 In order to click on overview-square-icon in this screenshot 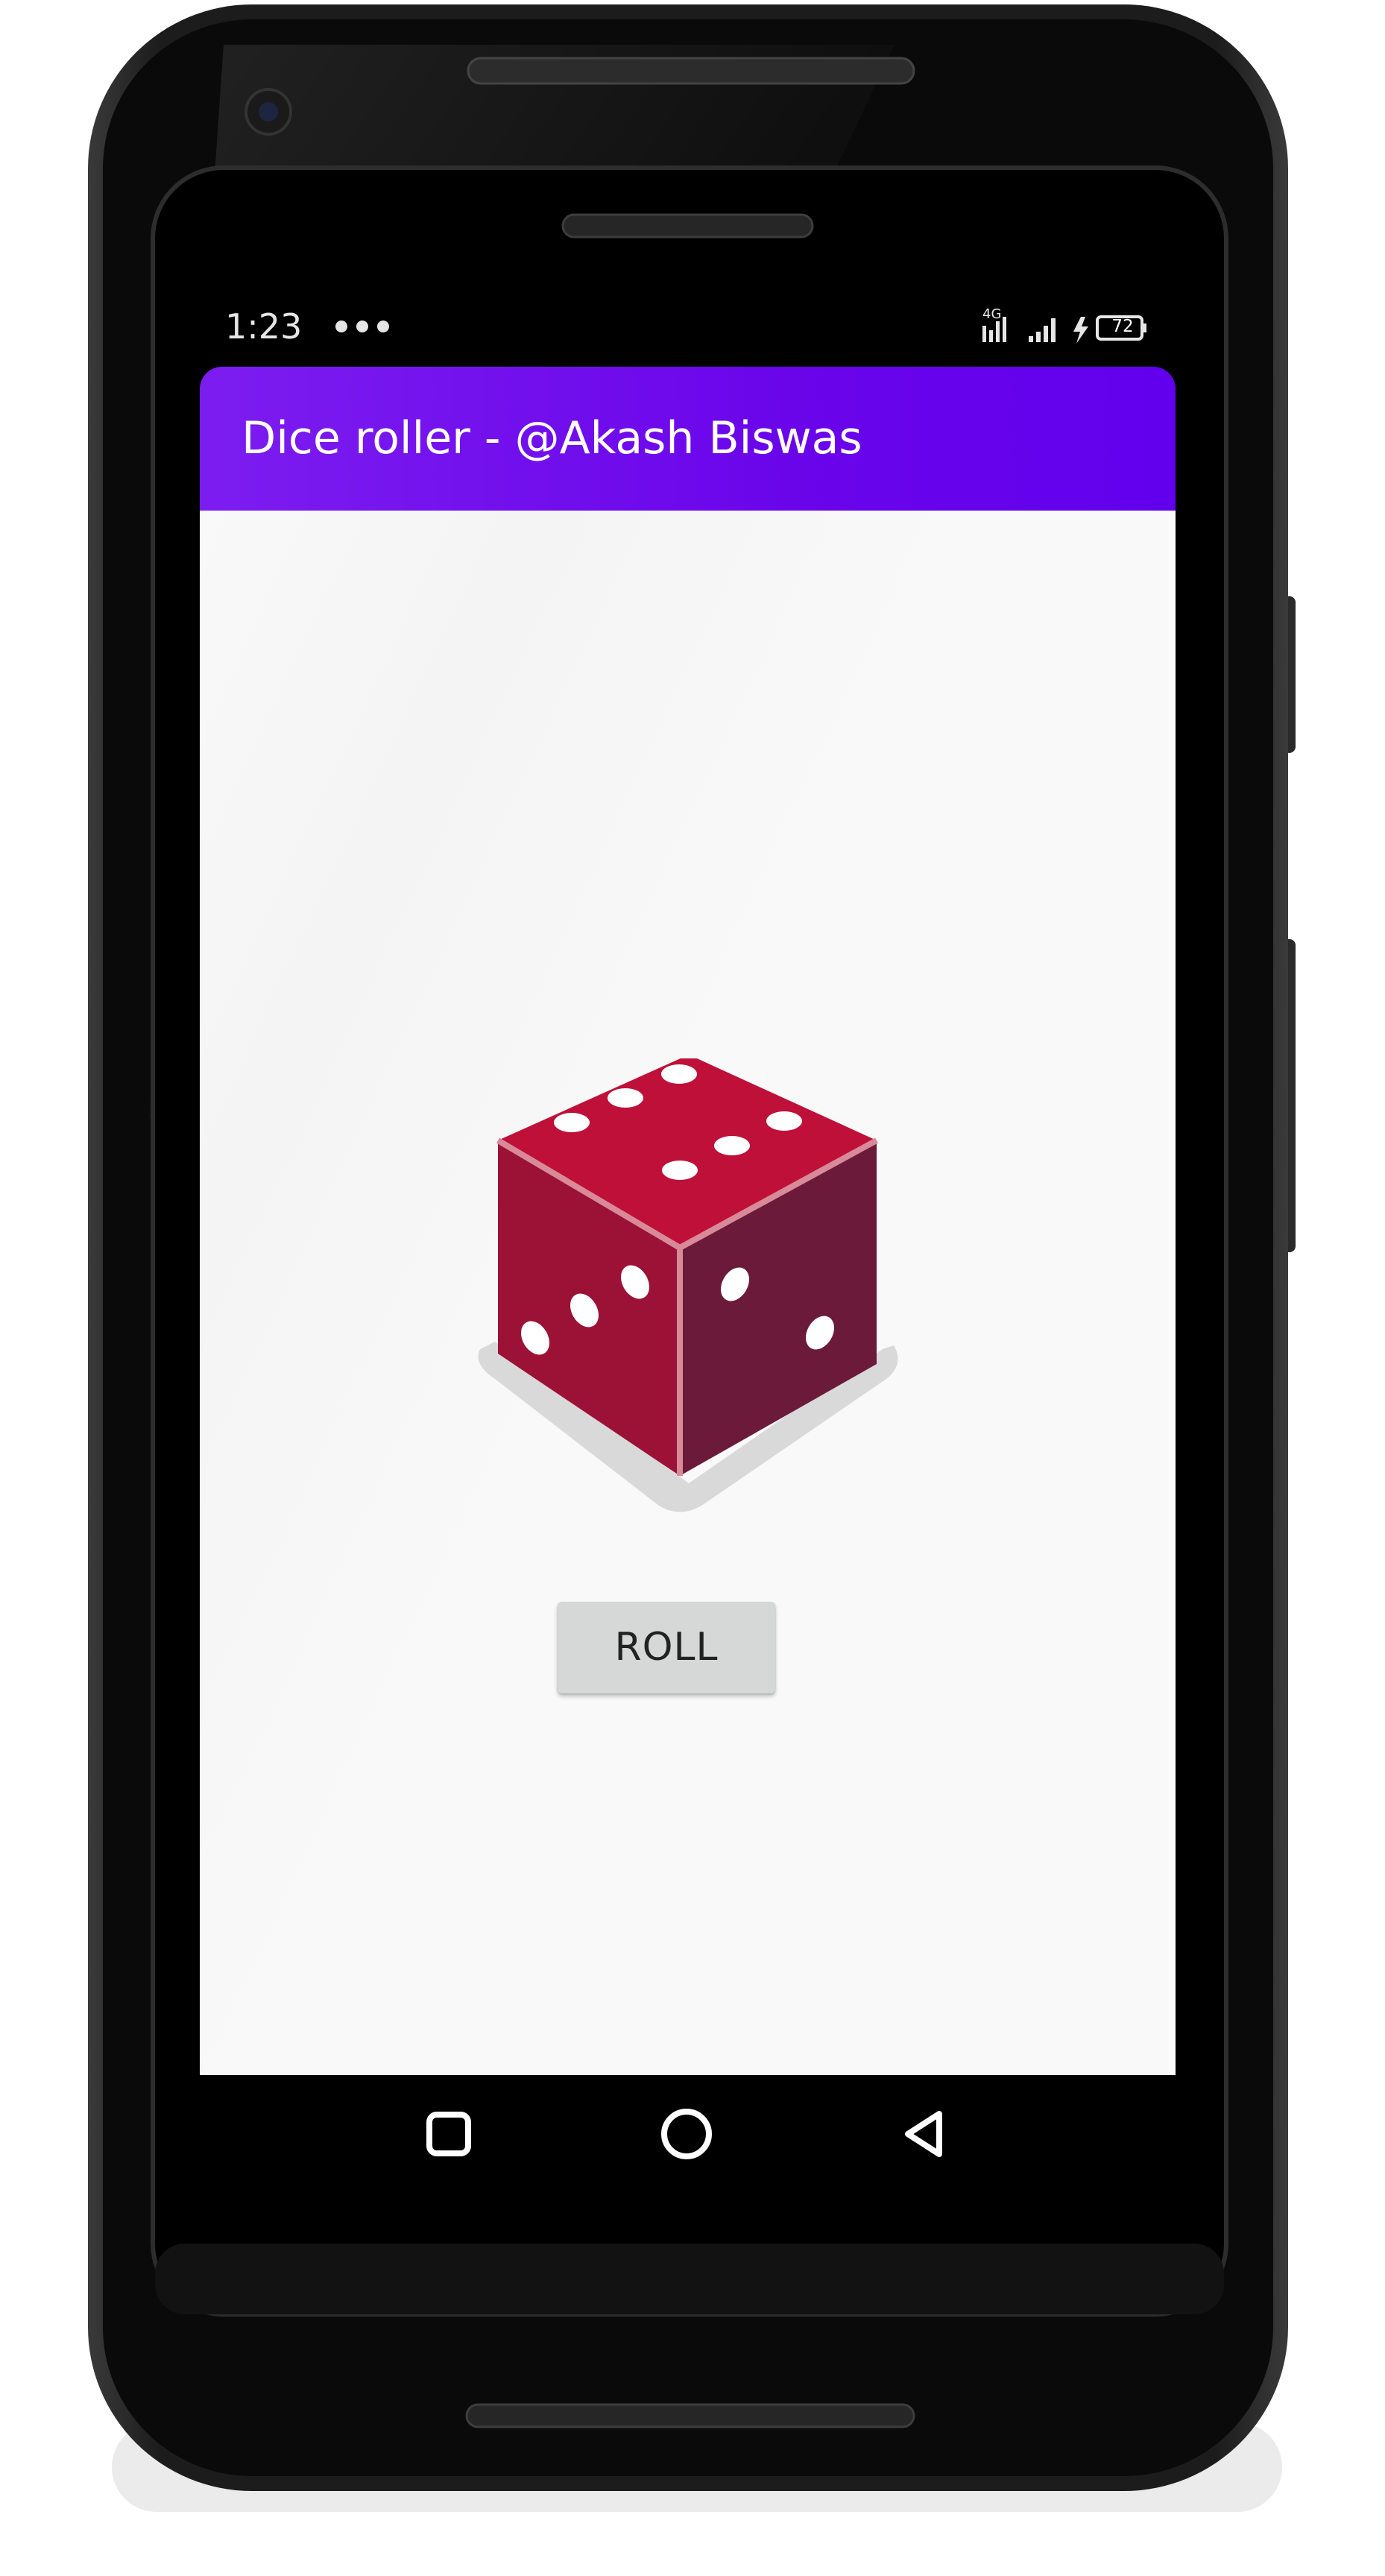, I will do `click(449, 2134)`.